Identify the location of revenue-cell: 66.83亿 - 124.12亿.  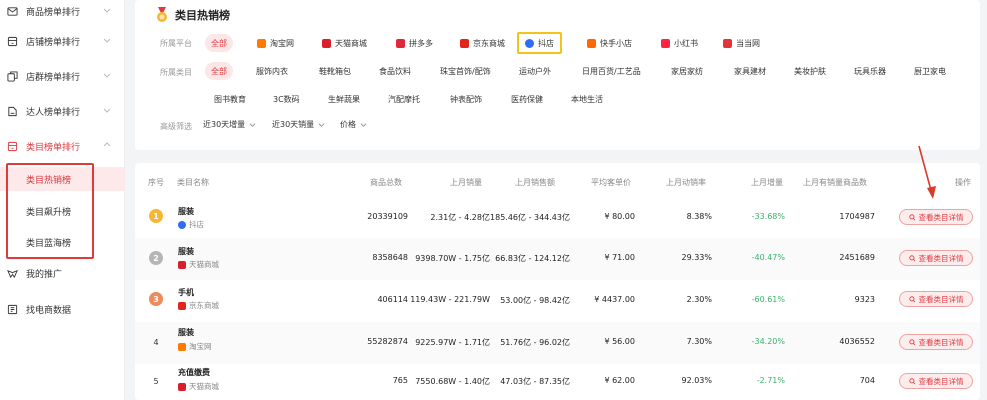
(532, 258).